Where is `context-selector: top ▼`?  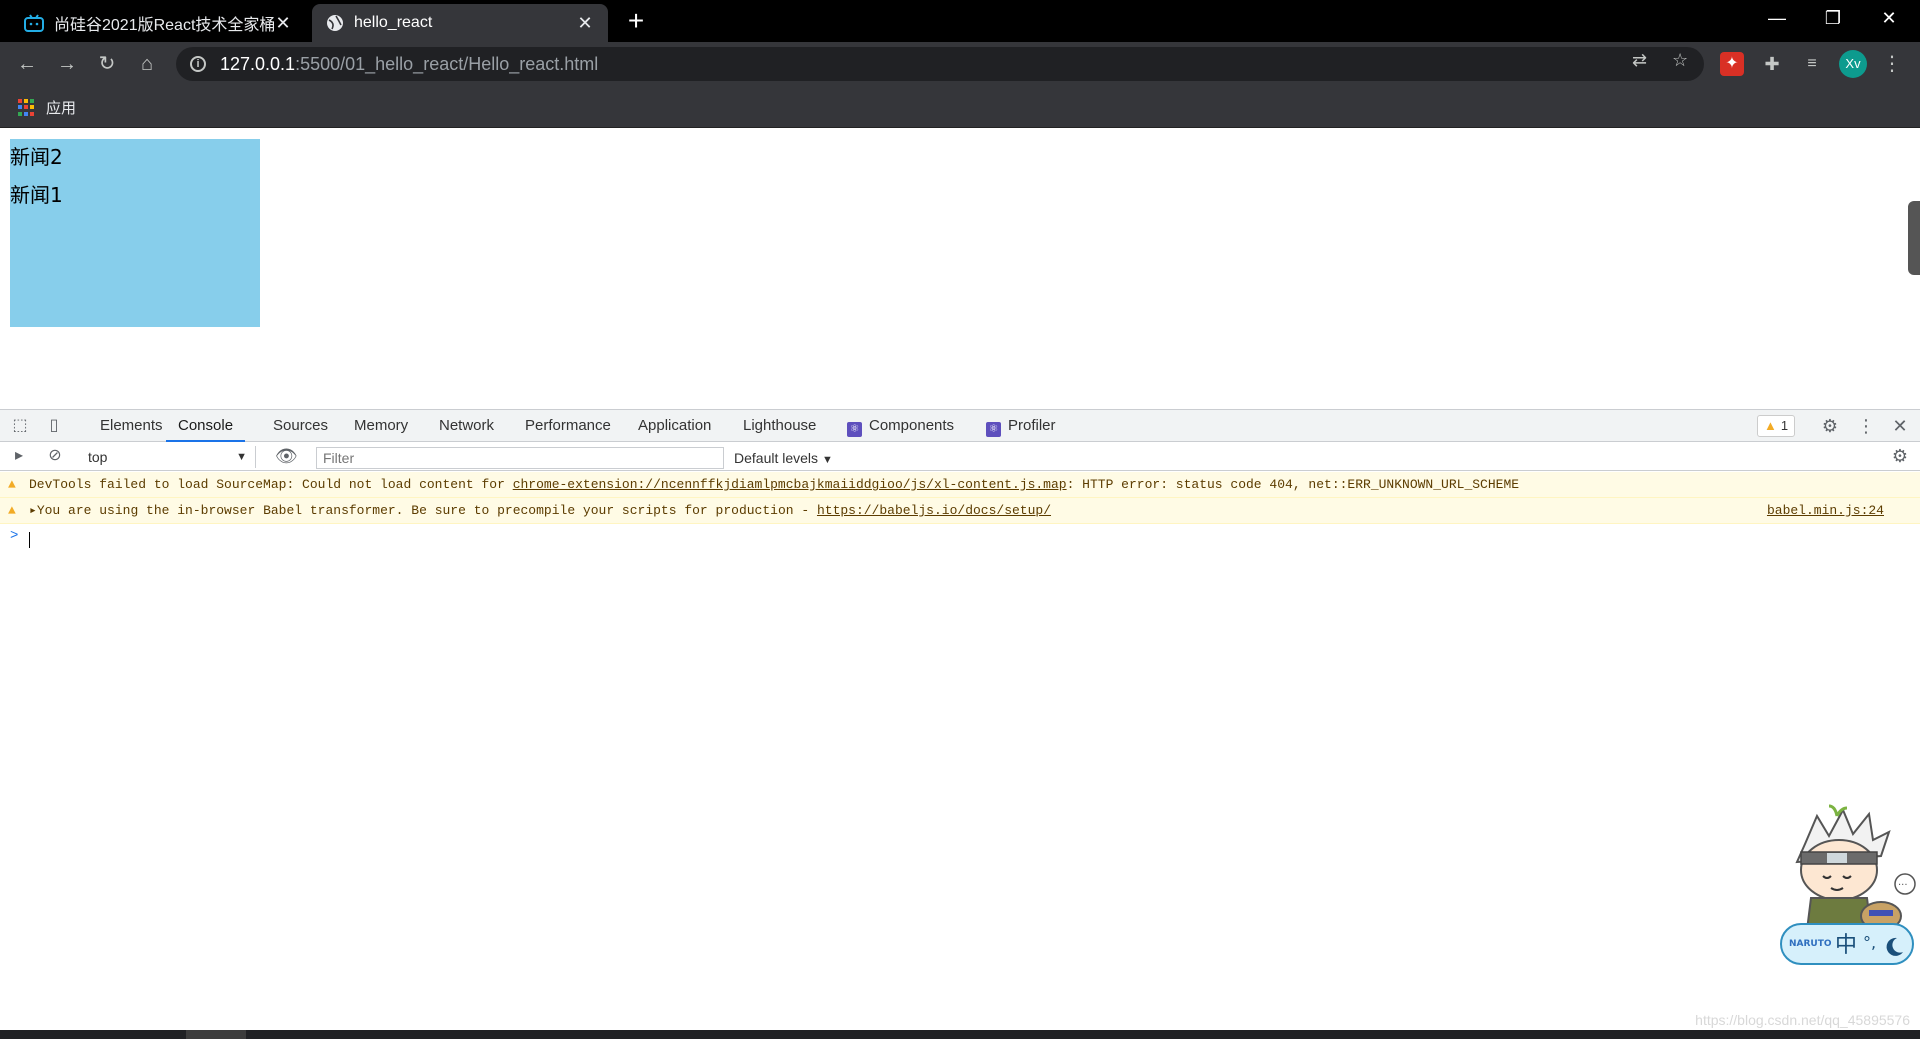 context-selector: top ▼ is located at coordinates (168, 457).